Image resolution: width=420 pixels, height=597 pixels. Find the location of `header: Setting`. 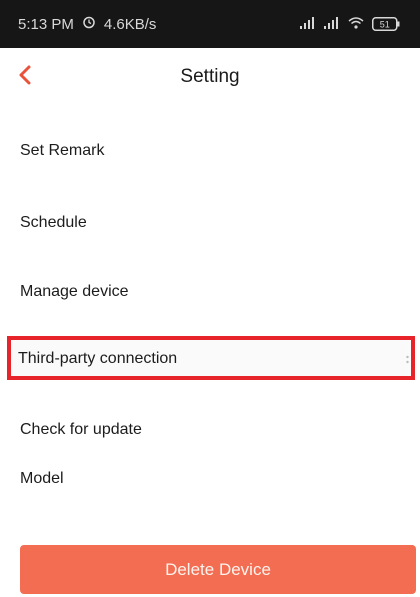

header: Setting is located at coordinates (210, 77).